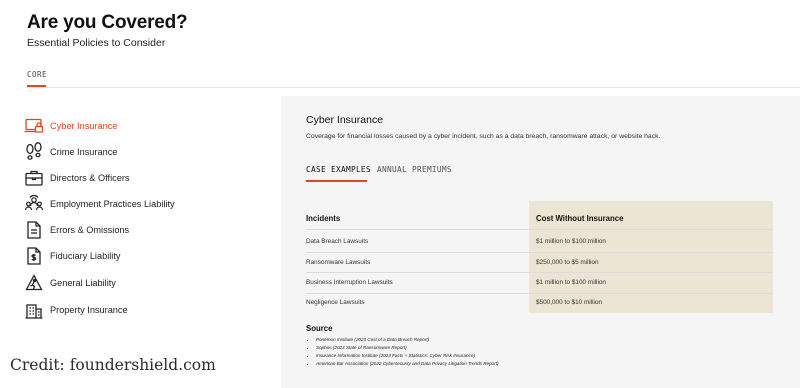 The height and width of the screenshot is (388, 800). What do you see at coordinates (34, 310) in the screenshot?
I see `building-icon` at bounding box center [34, 310].